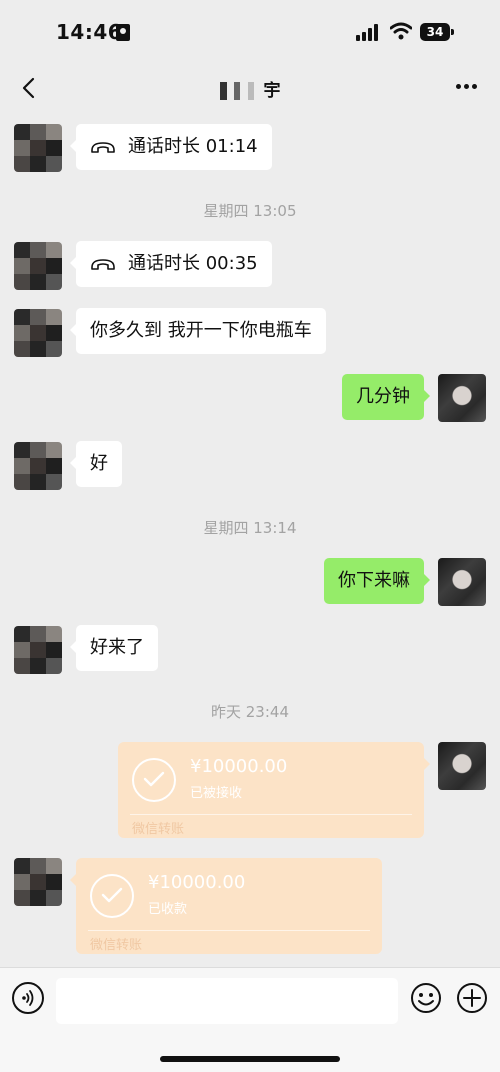  What do you see at coordinates (467, 87) in the screenshot?
I see `more-options-icon` at bounding box center [467, 87].